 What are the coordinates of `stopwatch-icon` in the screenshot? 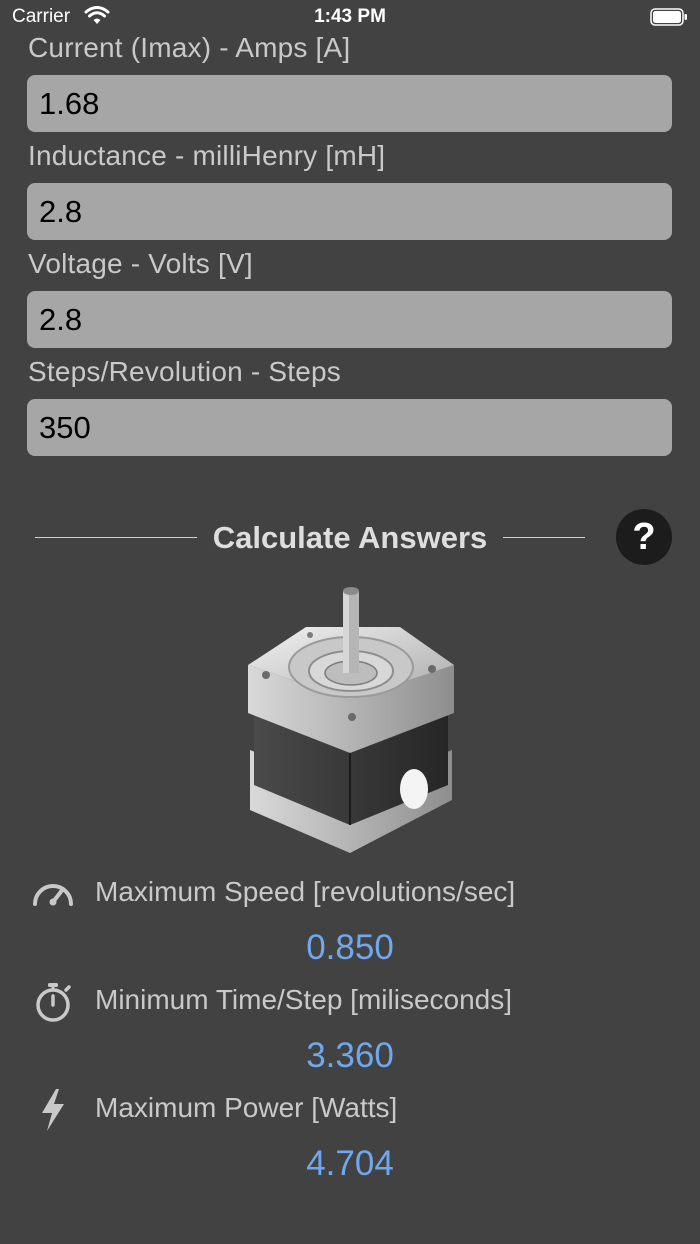 It's located at (53, 1002).